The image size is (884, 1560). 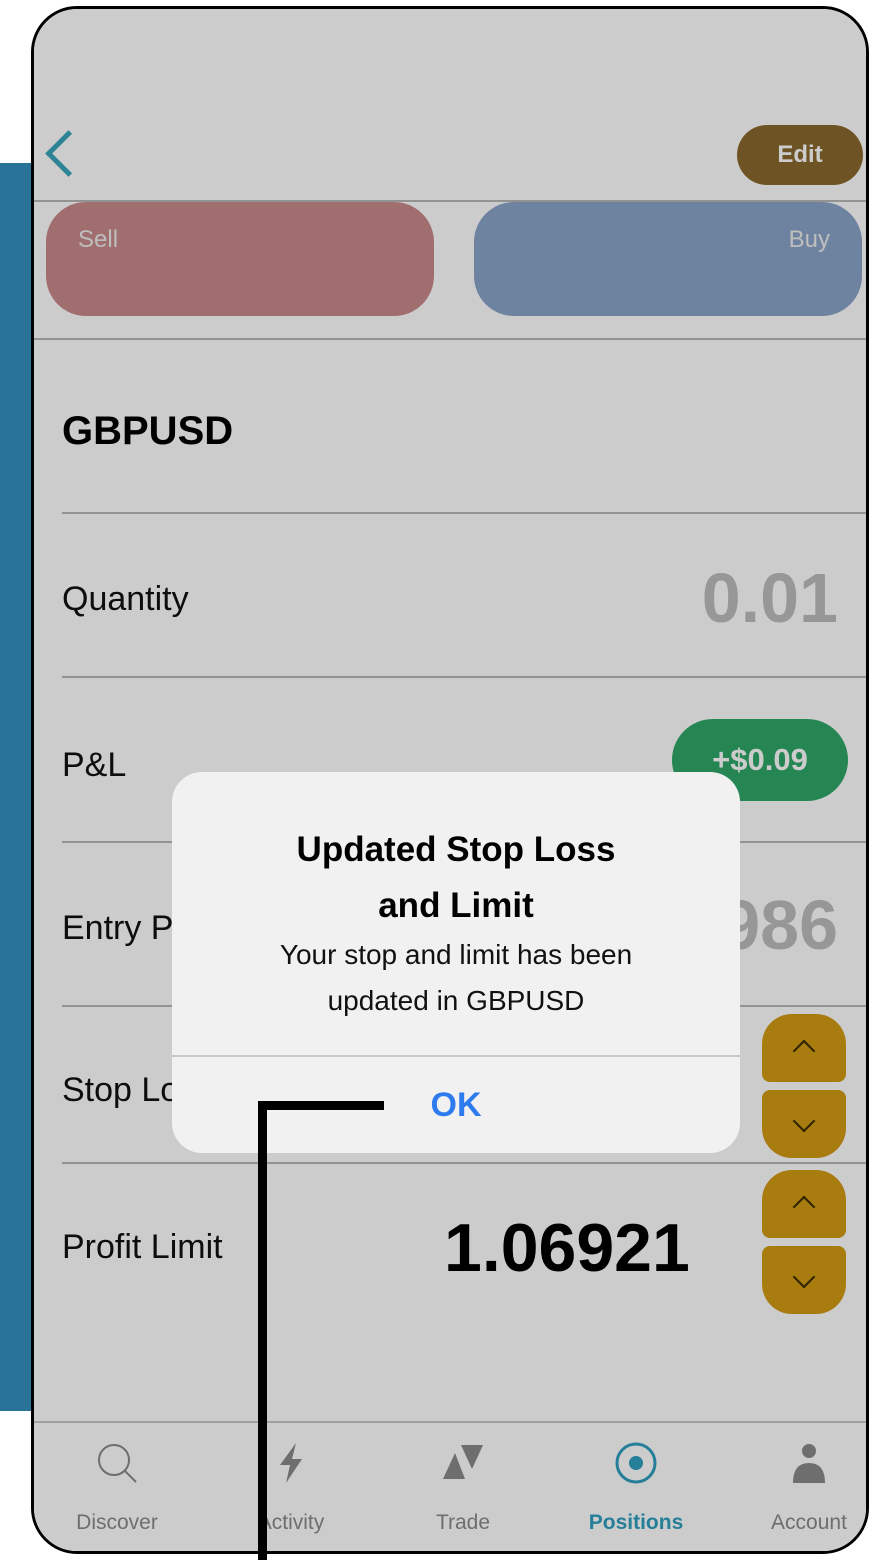 I want to click on alert-title: Updated Stop Loss and Limit, so click(x=456, y=878).